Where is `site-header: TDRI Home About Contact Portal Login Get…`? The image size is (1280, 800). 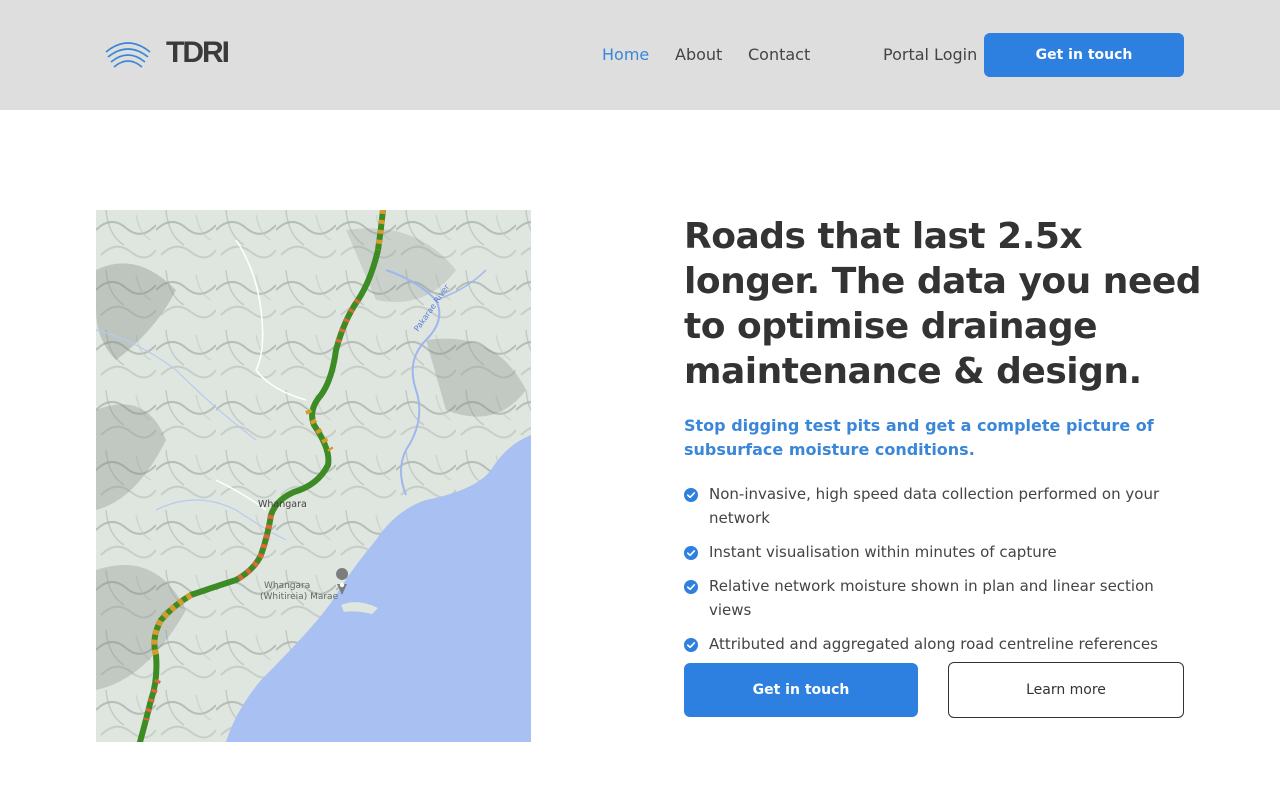
site-header: TDRI Home About Contact Portal Login Get… is located at coordinates (640, 55).